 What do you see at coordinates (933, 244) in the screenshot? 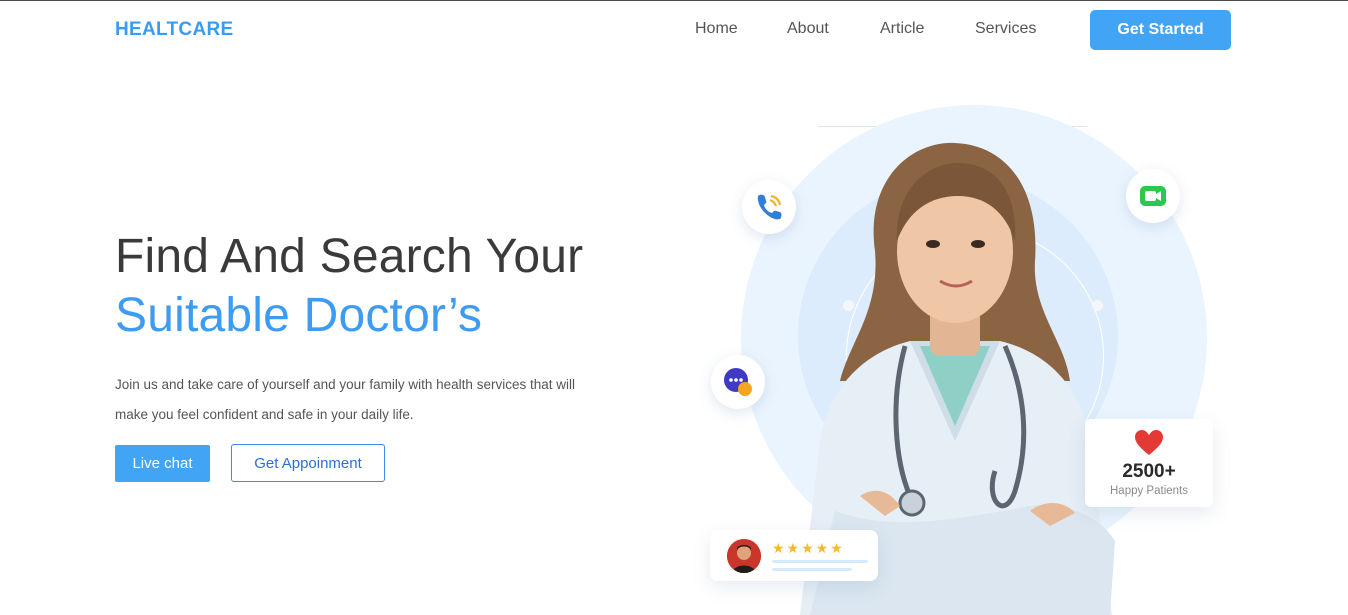
I see `doctor-eye-left` at bounding box center [933, 244].